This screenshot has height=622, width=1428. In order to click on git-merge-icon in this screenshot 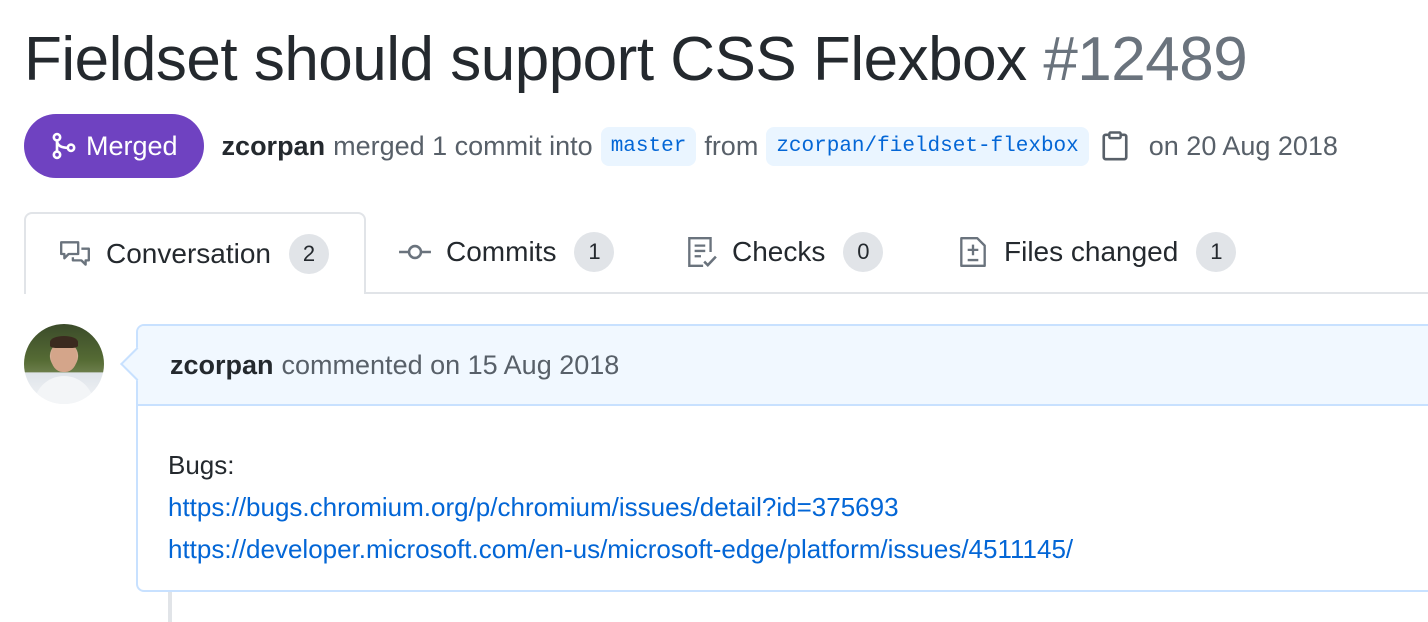, I will do `click(64, 146)`.